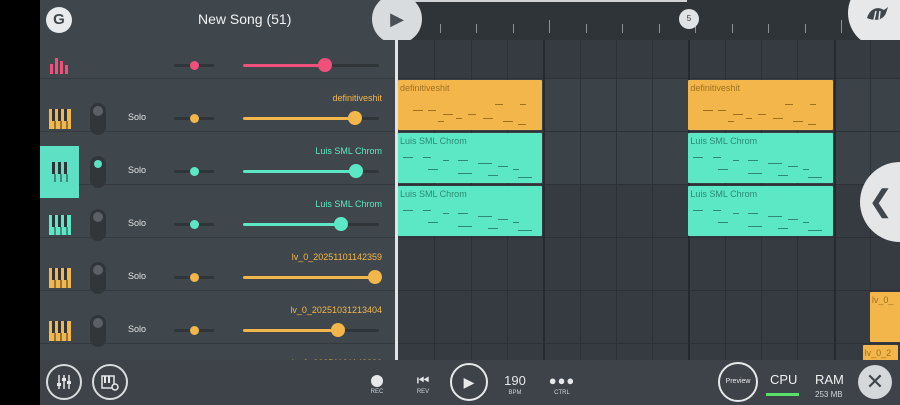  I want to click on channel-name: lv_0_20251101142359, so click(337, 257).